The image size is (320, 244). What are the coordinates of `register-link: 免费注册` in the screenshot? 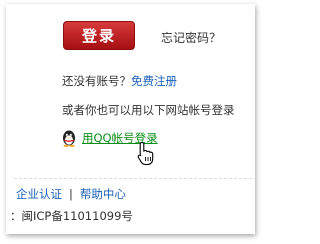 It's located at (154, 81).